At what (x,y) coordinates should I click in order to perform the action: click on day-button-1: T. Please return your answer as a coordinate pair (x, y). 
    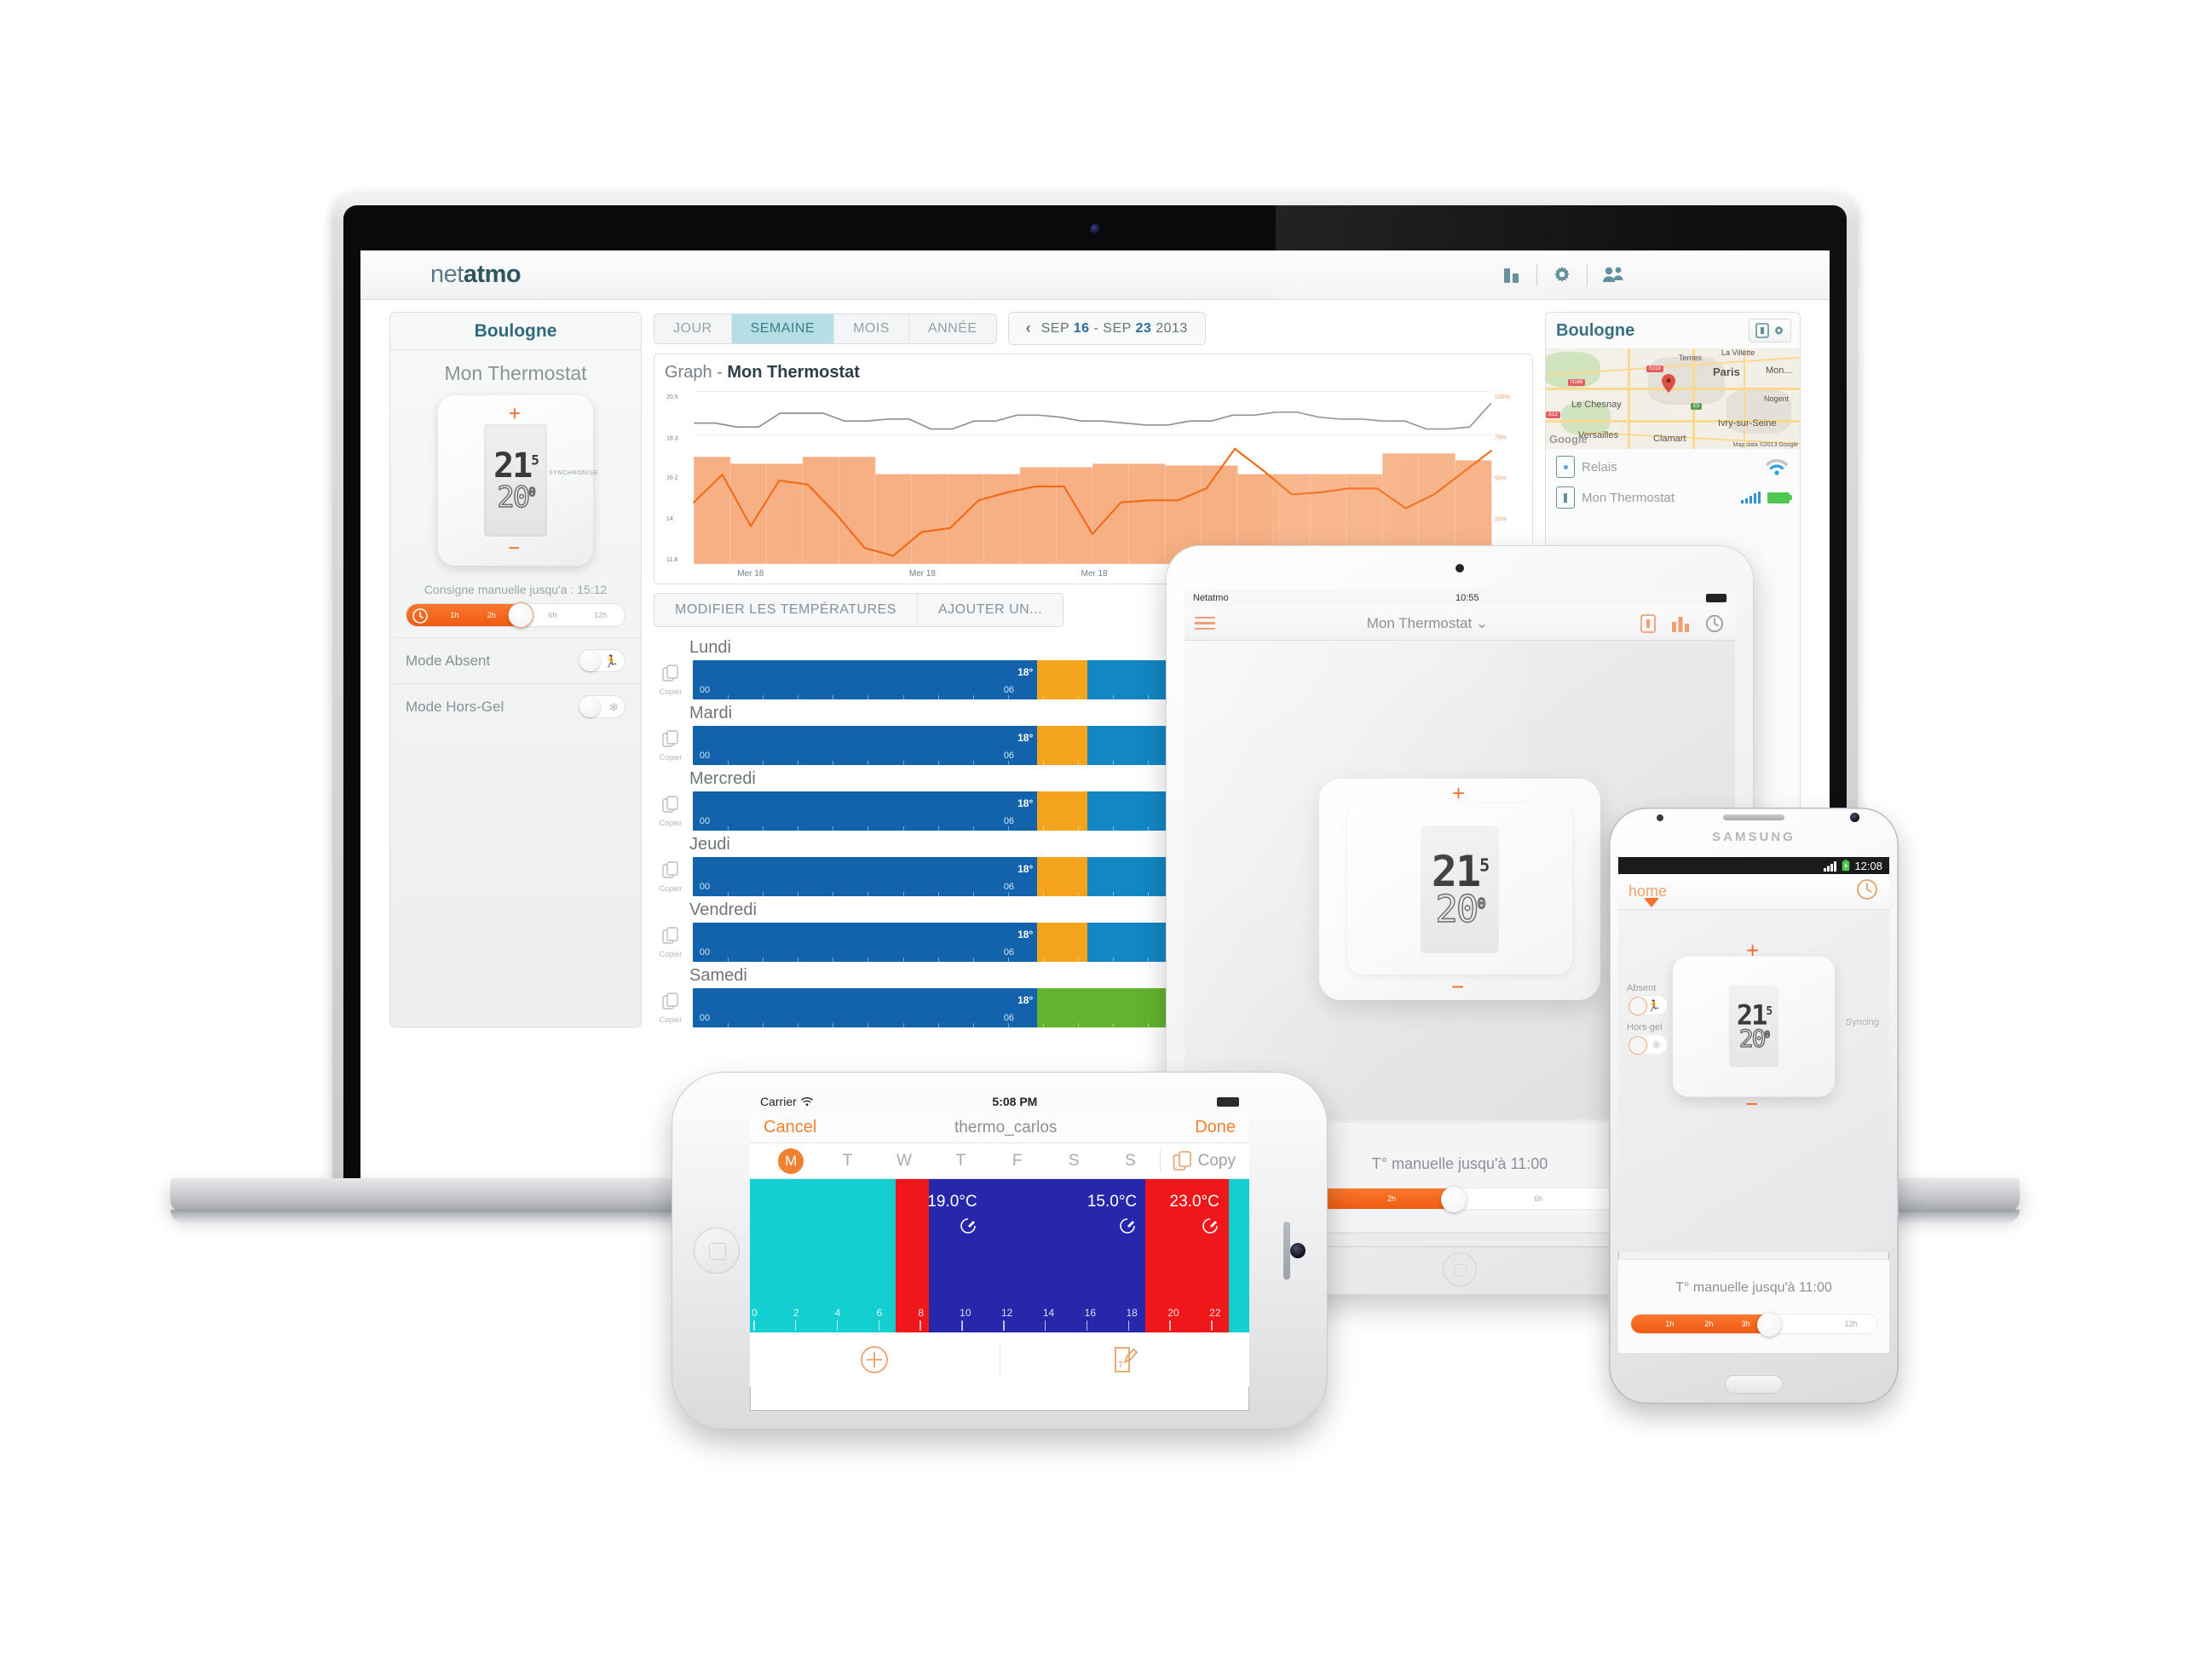
    Looking at the image, I should click on (847, 1162).